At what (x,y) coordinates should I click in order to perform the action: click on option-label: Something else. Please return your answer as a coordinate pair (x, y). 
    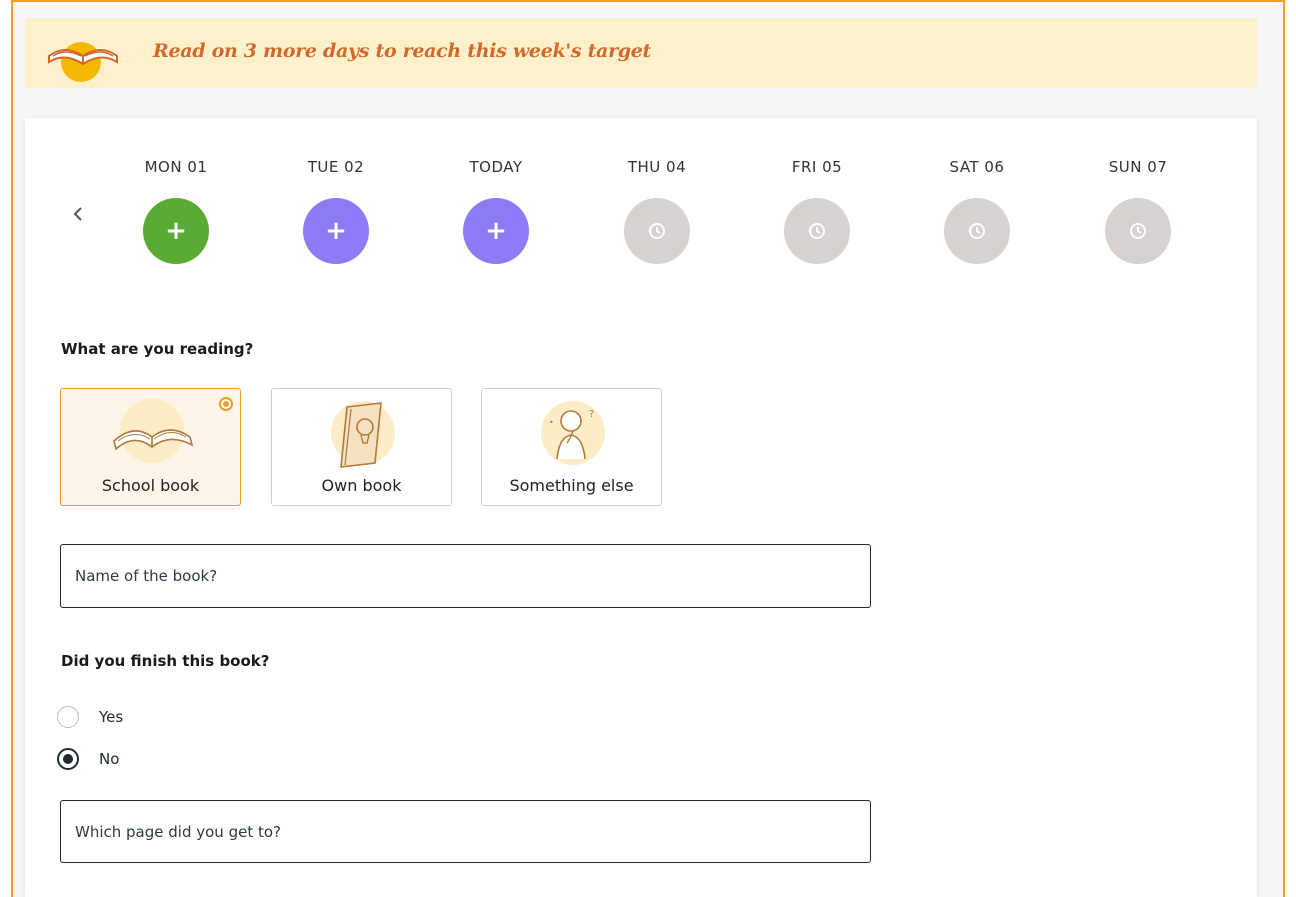
    Looking at the image, I should click on (571, 485).